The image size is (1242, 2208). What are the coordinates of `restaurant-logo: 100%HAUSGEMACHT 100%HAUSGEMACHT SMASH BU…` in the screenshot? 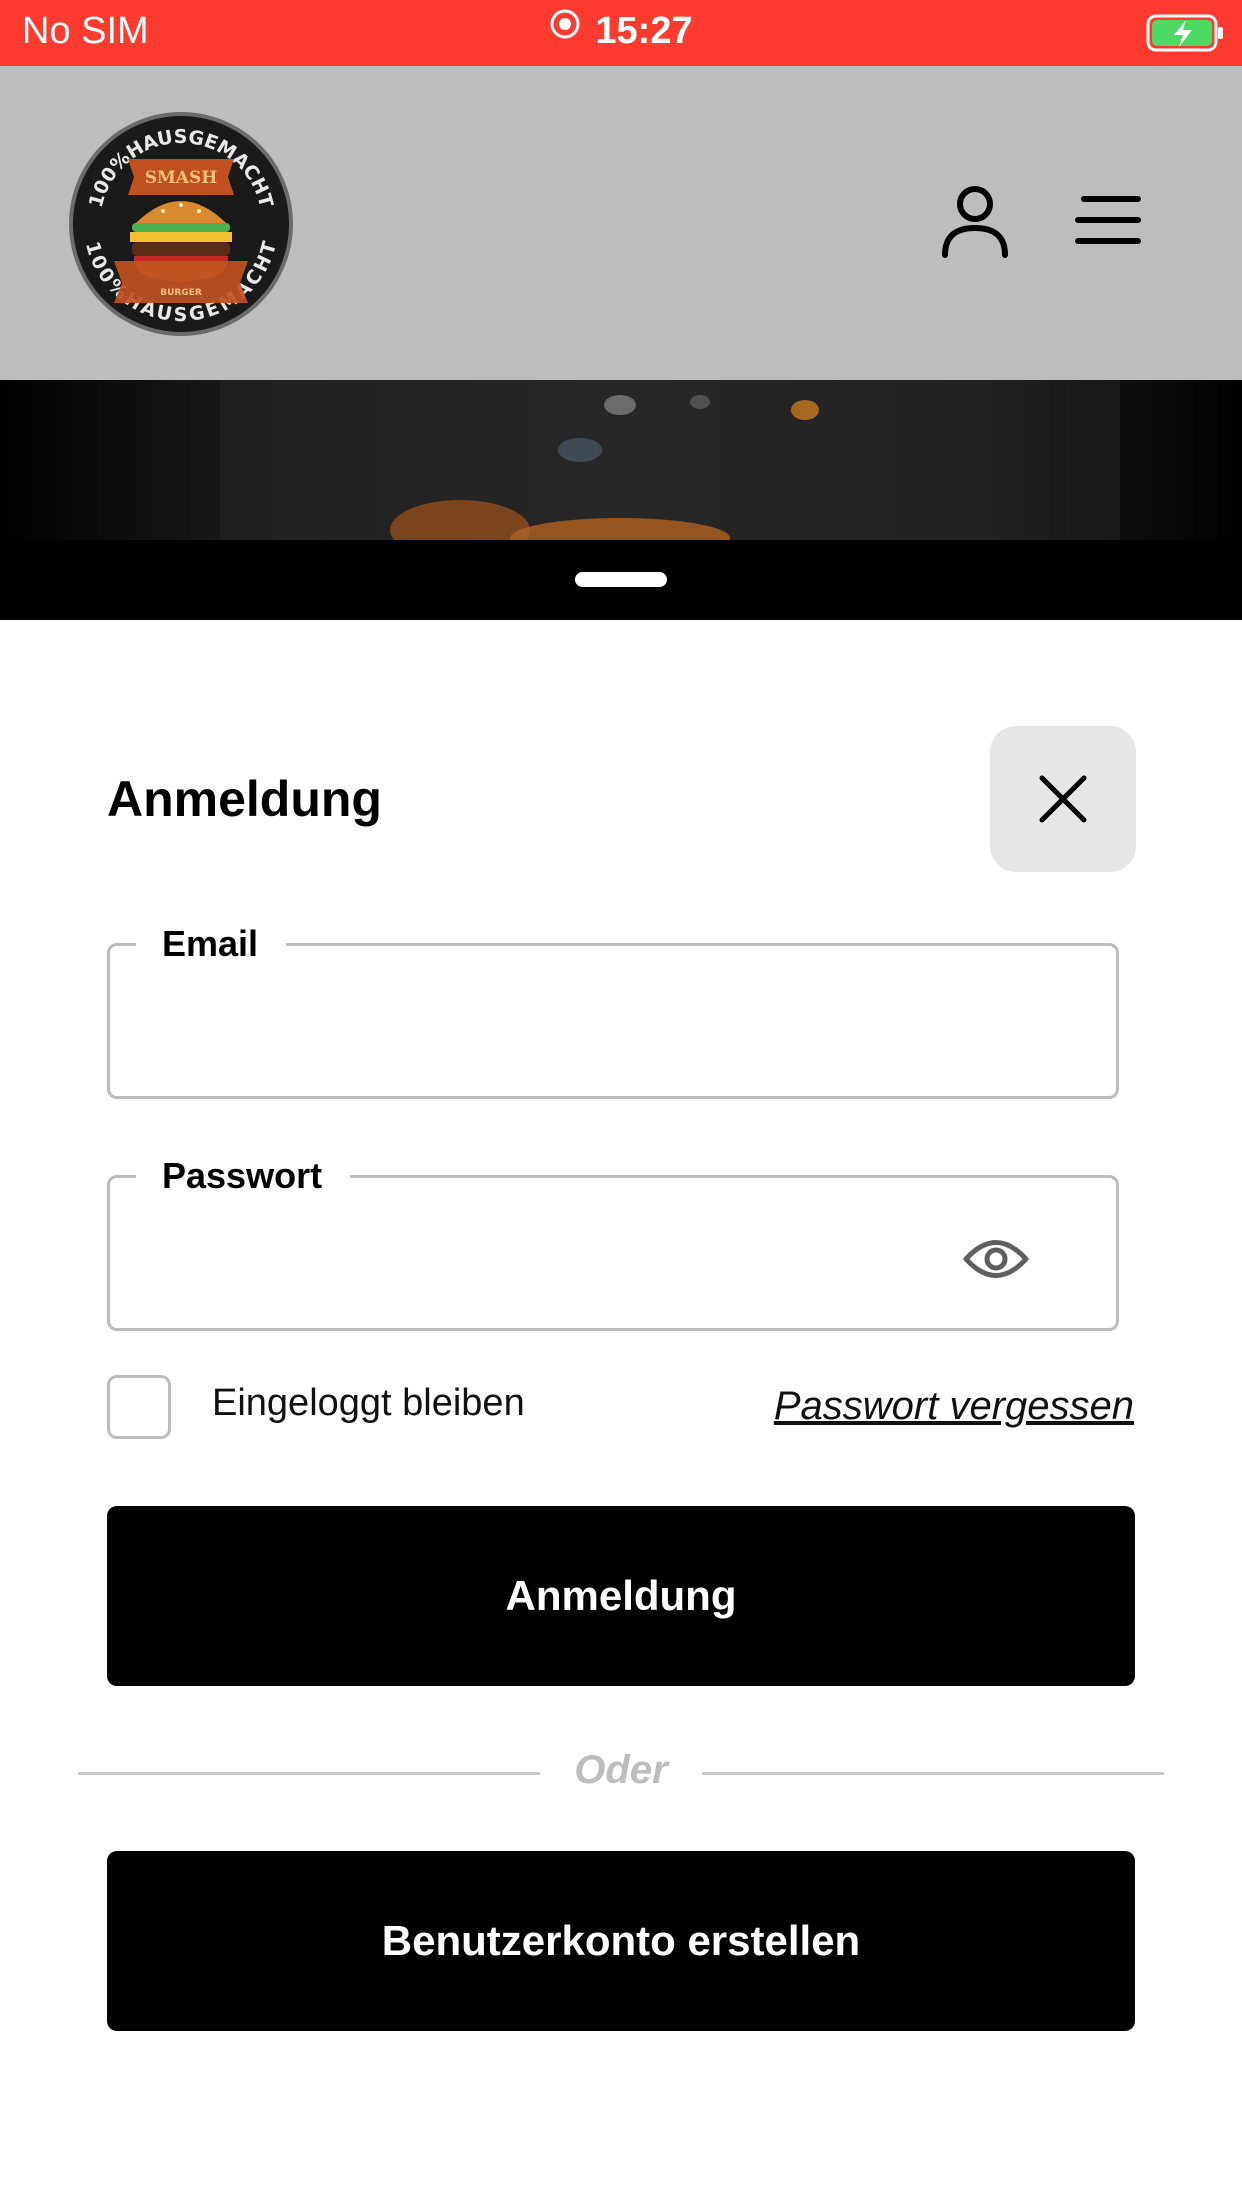 It's located at (181, 224).